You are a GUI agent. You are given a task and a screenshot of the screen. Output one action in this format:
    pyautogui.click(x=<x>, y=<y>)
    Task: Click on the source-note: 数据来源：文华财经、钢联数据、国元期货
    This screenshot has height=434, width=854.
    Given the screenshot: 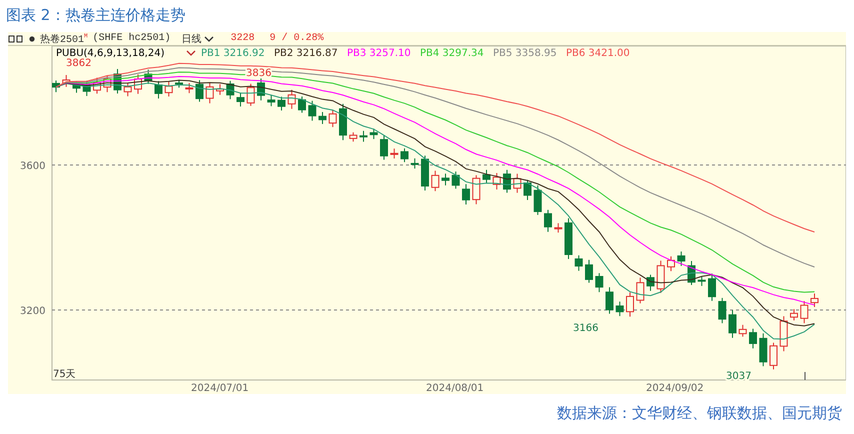 What is the action you would take?
    pyautogui.click(x=699, y=413)
    